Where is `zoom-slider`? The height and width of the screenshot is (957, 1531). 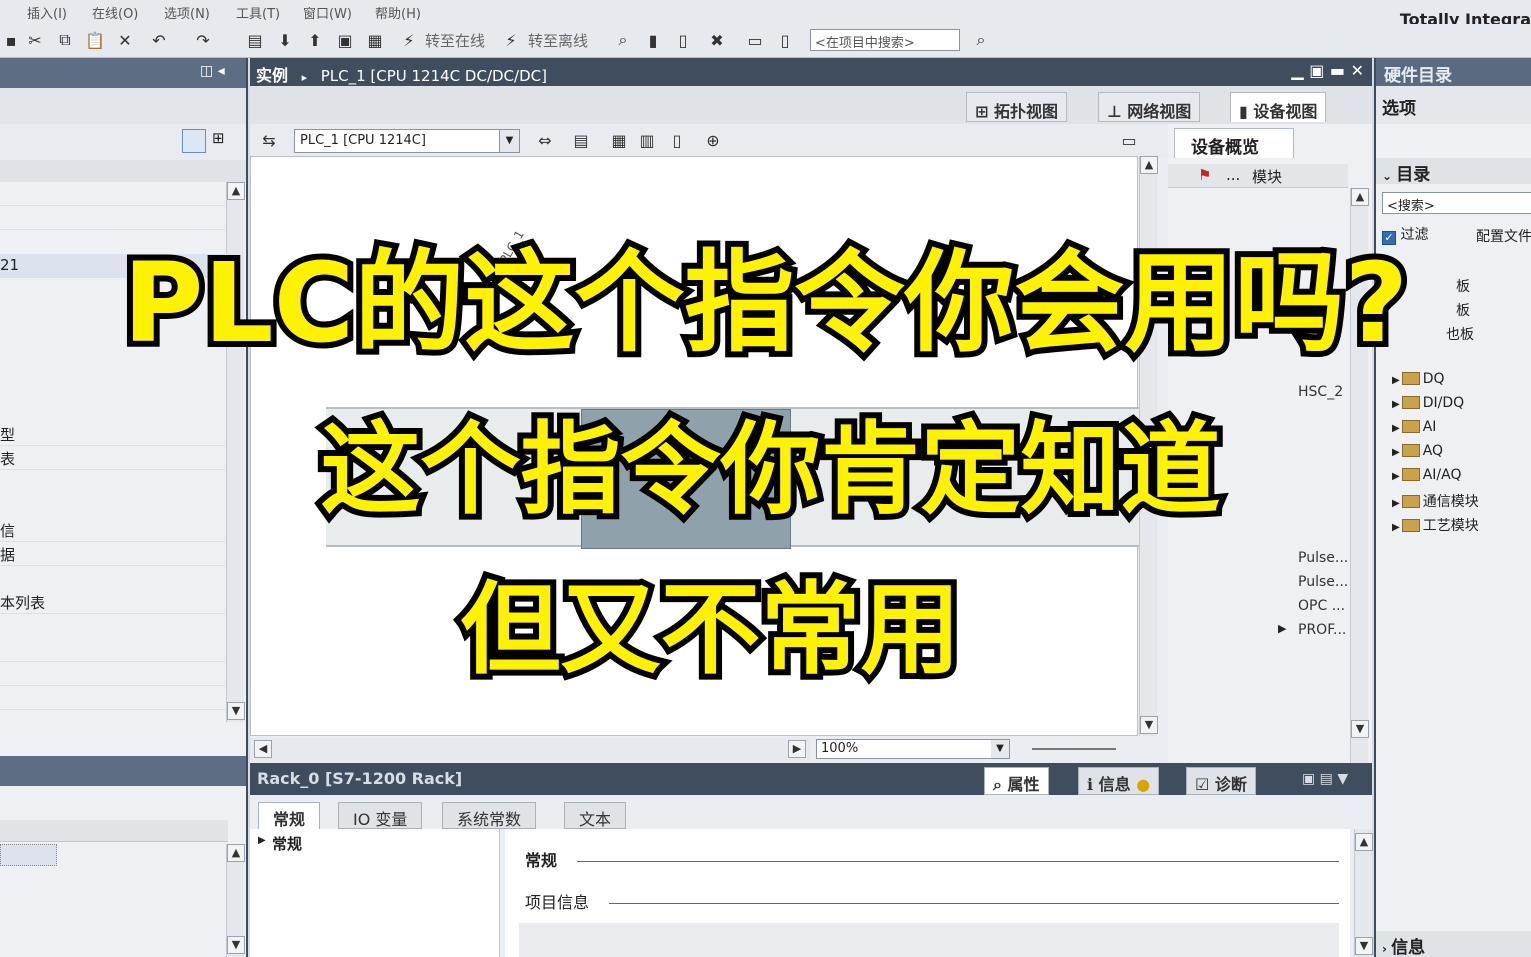
zoom-slider is located at coordinates (1074, 749).